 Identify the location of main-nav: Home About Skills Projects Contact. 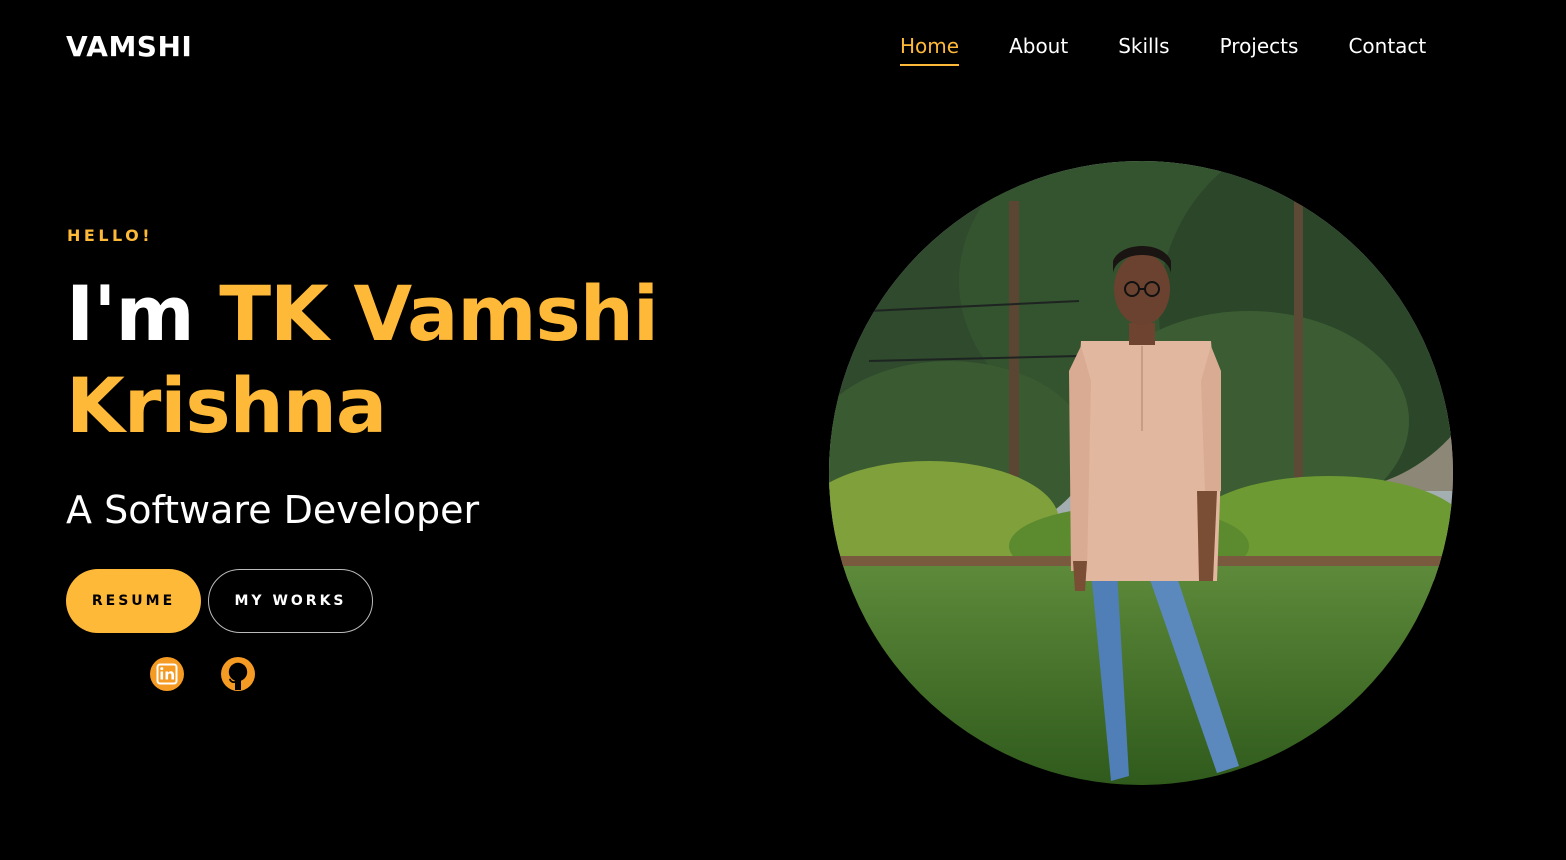
(1188, 50).